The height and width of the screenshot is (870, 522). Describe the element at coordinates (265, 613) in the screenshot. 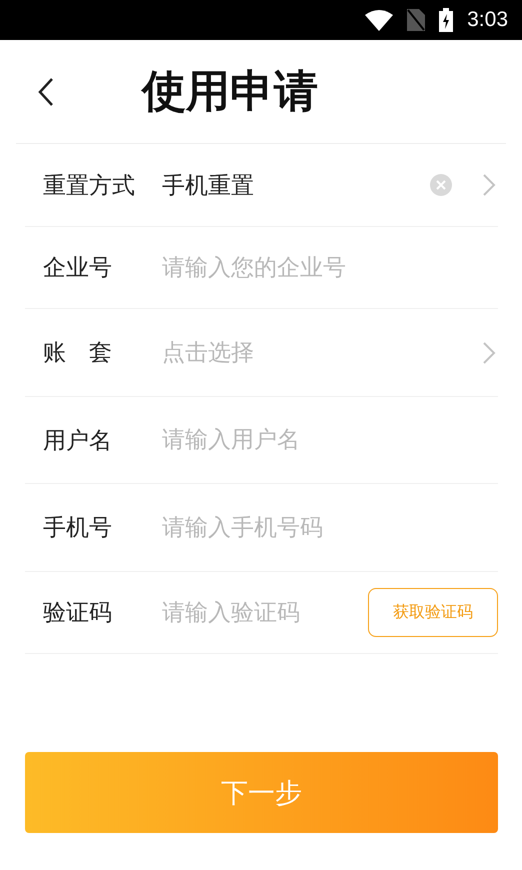

I see `input-field: 请输入验证码` at that location.